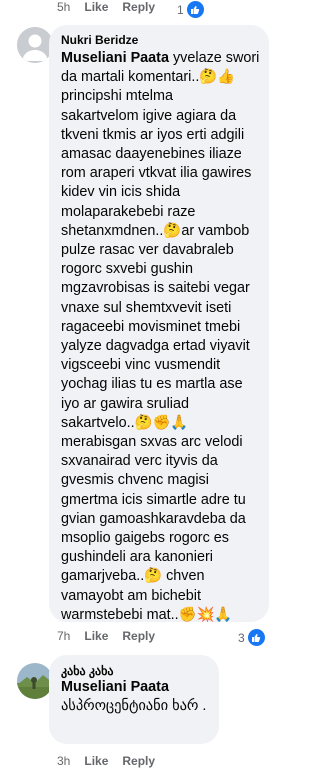  I want to click on comment-time: 3h, so click(64, 761).